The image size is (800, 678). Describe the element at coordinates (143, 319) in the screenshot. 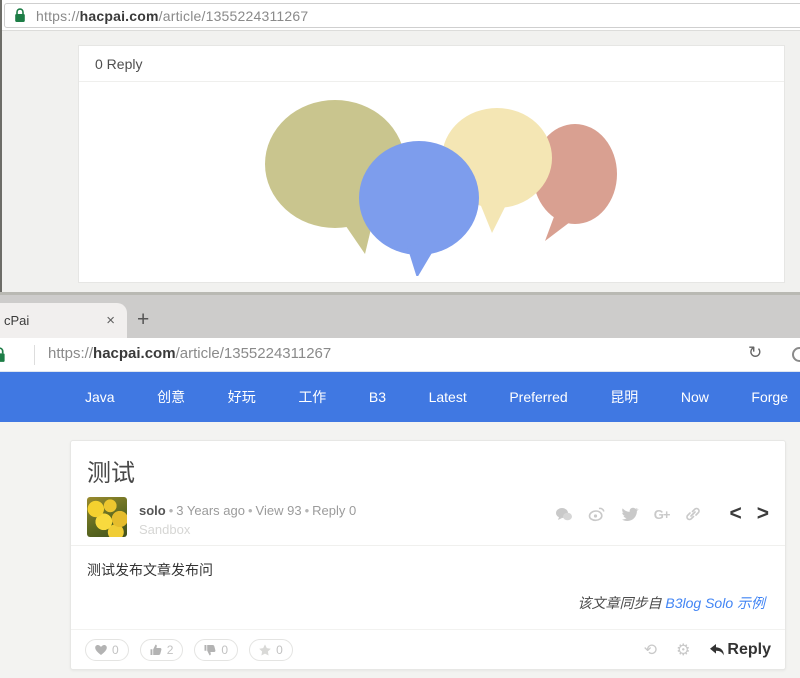

I see `new-tab-button: +` at that location.